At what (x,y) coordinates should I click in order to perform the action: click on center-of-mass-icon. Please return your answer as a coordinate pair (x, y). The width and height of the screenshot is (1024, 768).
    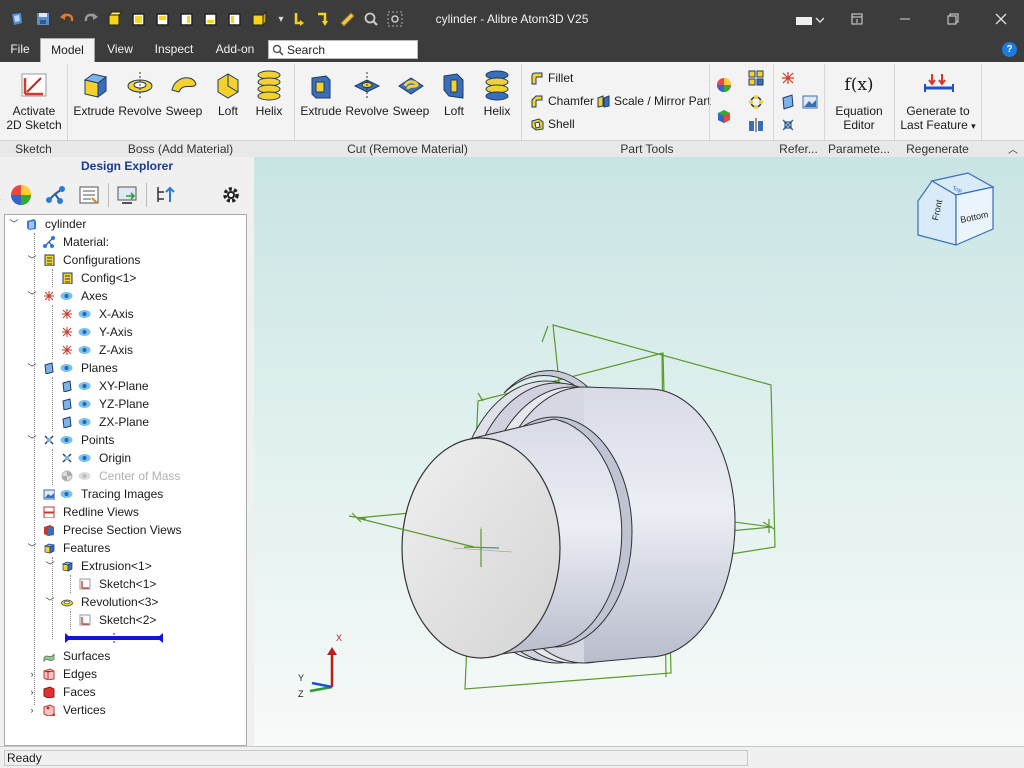
    Looking at the image, I should click on (67, 476).